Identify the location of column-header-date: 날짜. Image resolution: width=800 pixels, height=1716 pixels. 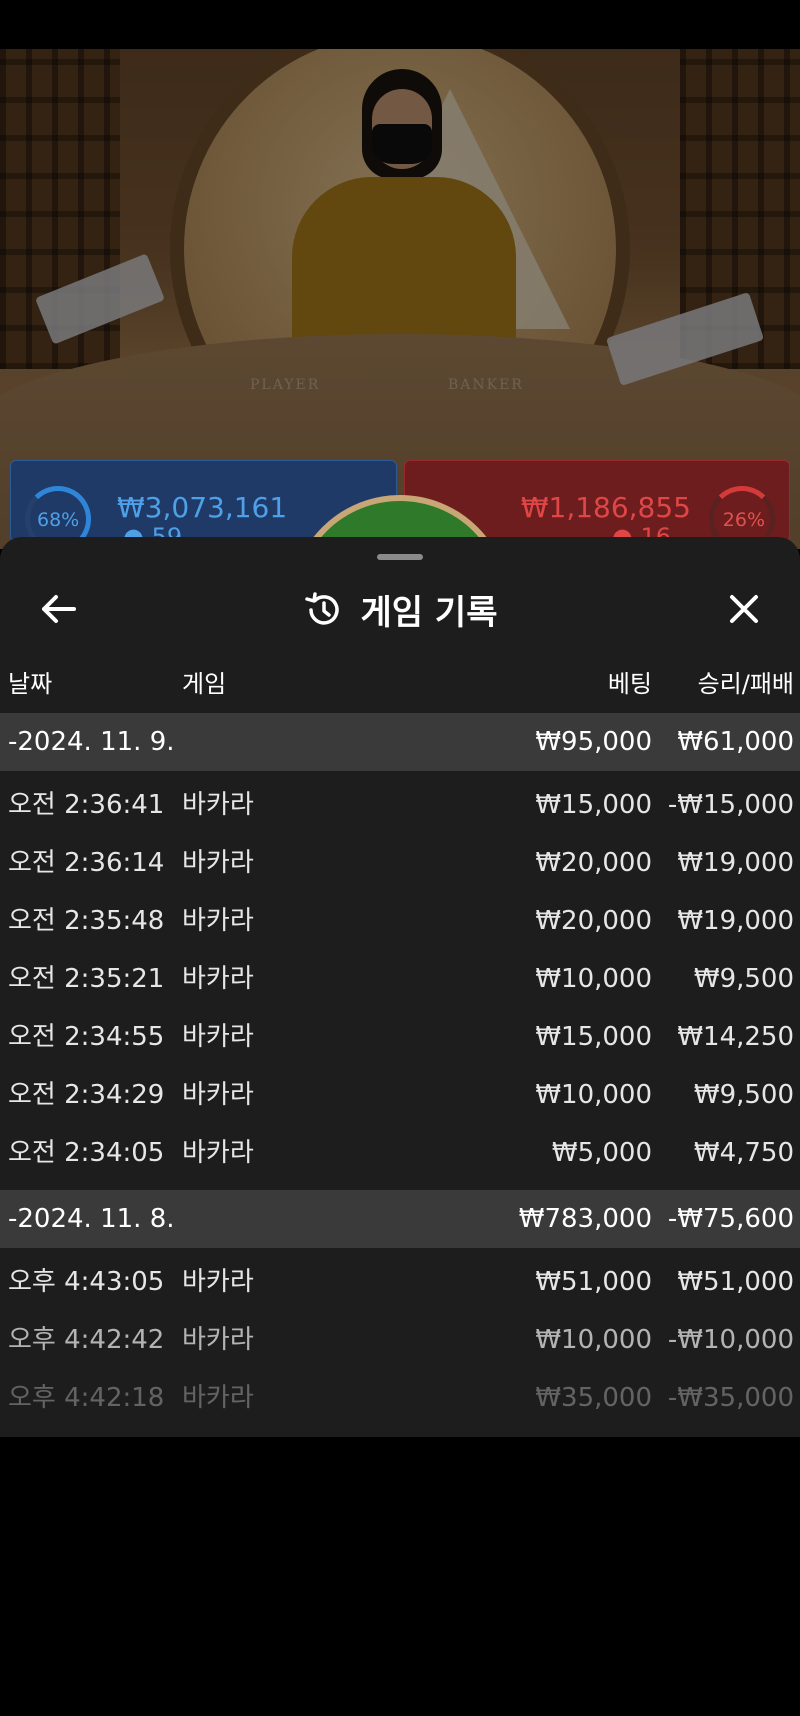
(30, 684).